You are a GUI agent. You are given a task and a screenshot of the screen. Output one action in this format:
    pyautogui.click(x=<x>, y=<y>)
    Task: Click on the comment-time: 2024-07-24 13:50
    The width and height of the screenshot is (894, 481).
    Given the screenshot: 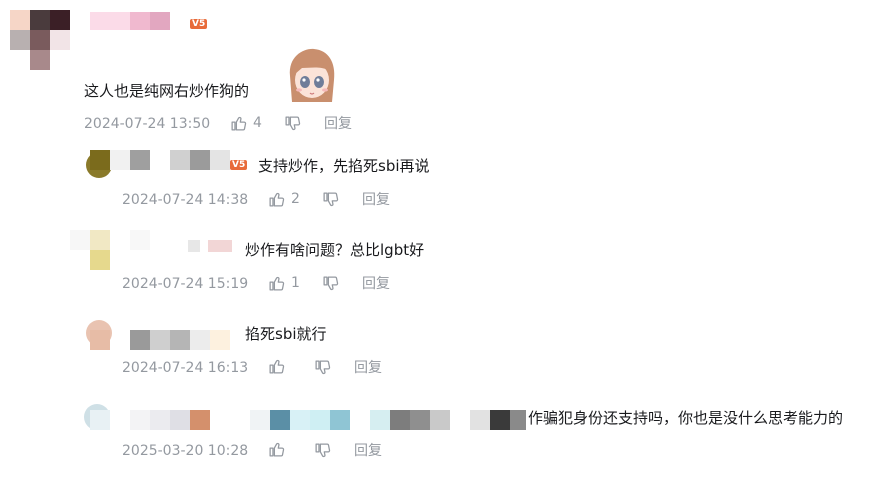 What is the action you would take?
    pyautogui.click(x=147, y=124)
    